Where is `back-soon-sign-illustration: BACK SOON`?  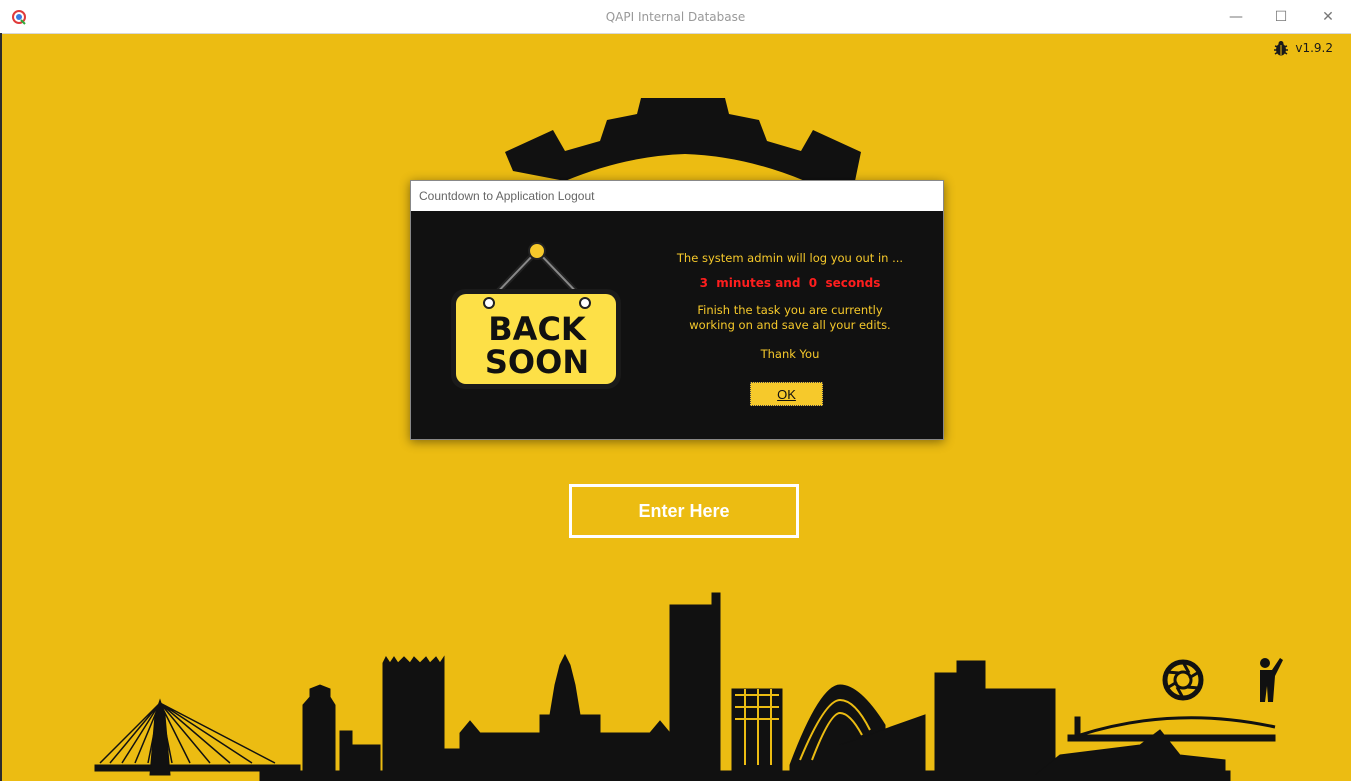 back-soon-sign-illustration: BACK SOON is located at coordinates (536, 315).